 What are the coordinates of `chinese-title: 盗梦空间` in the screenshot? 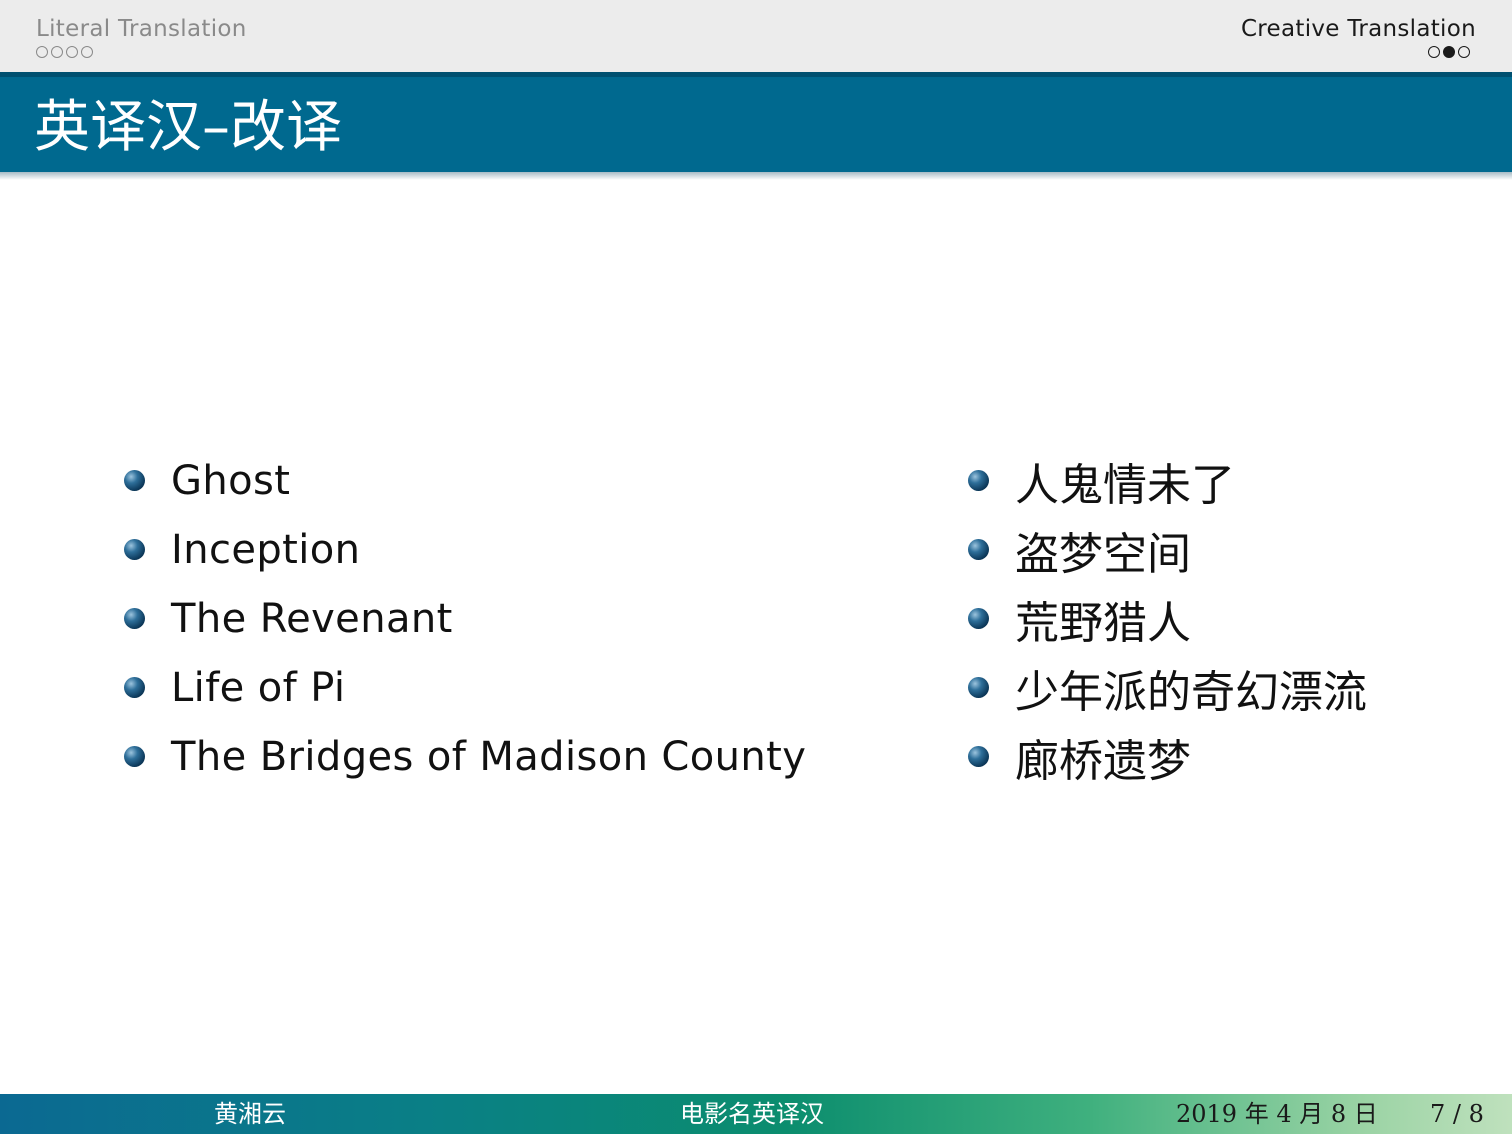 It's located at (1103, 554).